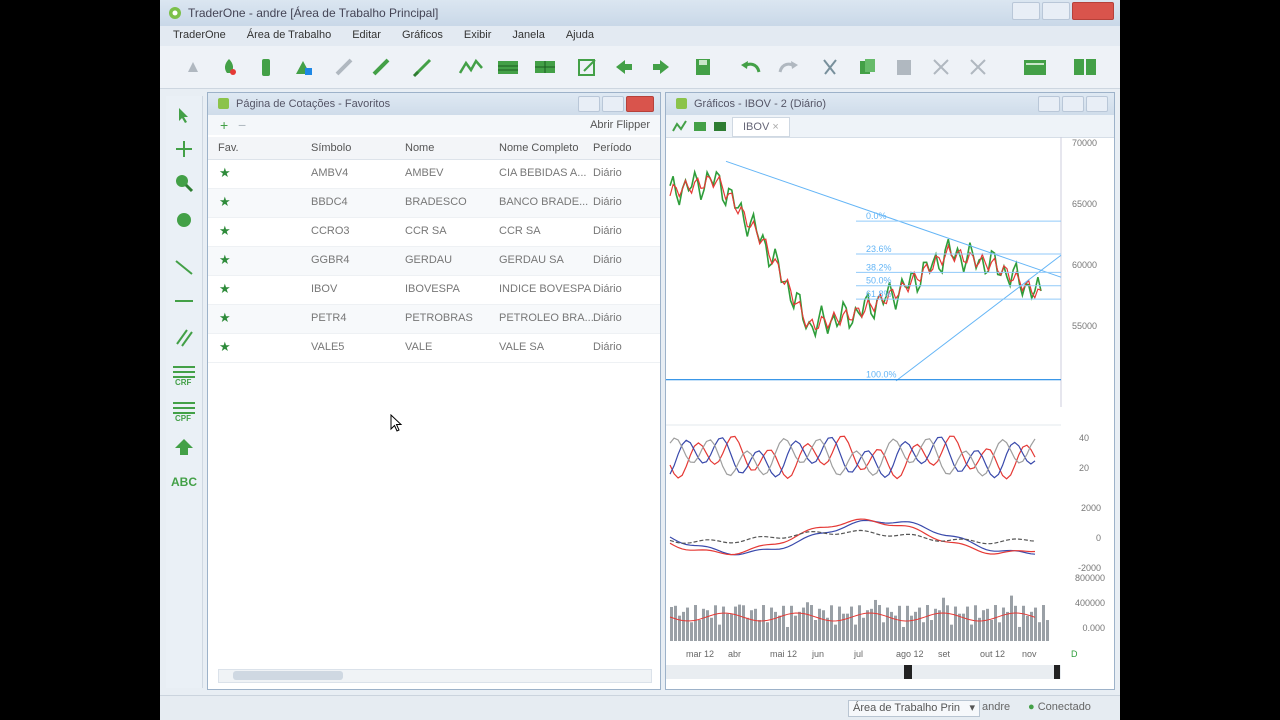 The width and height of the screenshot is (1280, 720). What do you see at coordinates (184, 183) in the screenshot?
I see `zoom-icon` at bounding box center [184, 183].